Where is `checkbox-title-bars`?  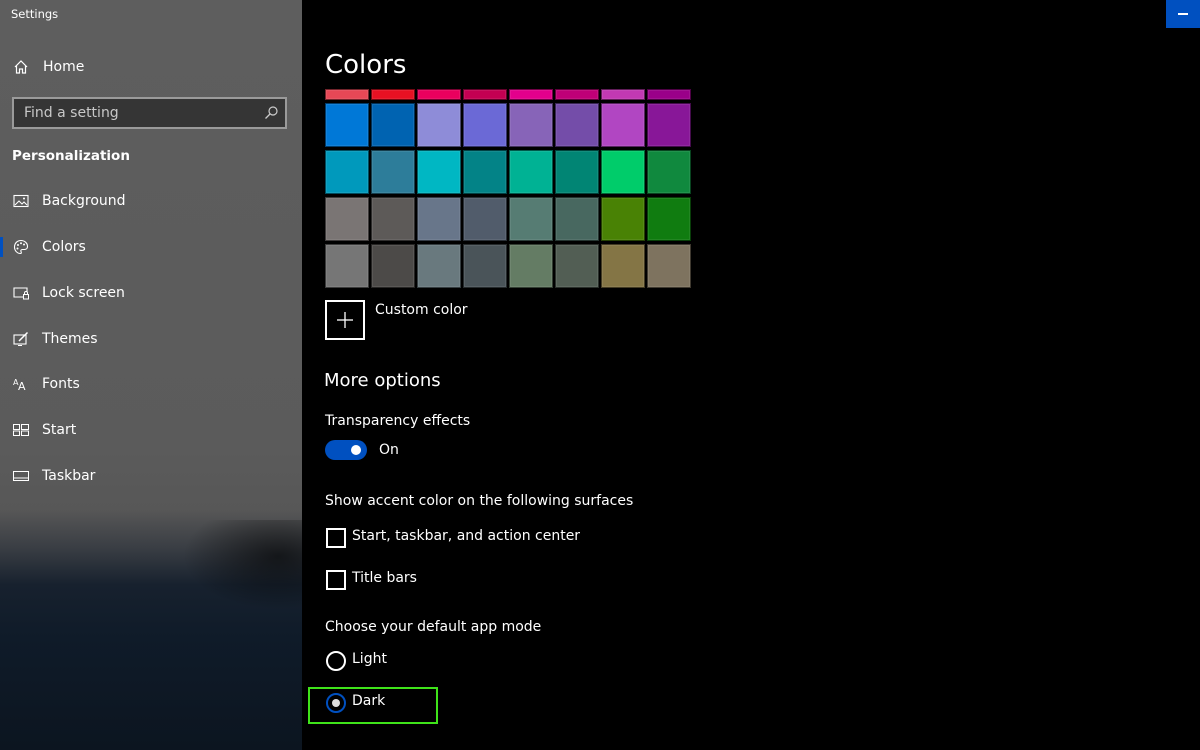 checkbox-title-bars is located at coordinates (336, 580).